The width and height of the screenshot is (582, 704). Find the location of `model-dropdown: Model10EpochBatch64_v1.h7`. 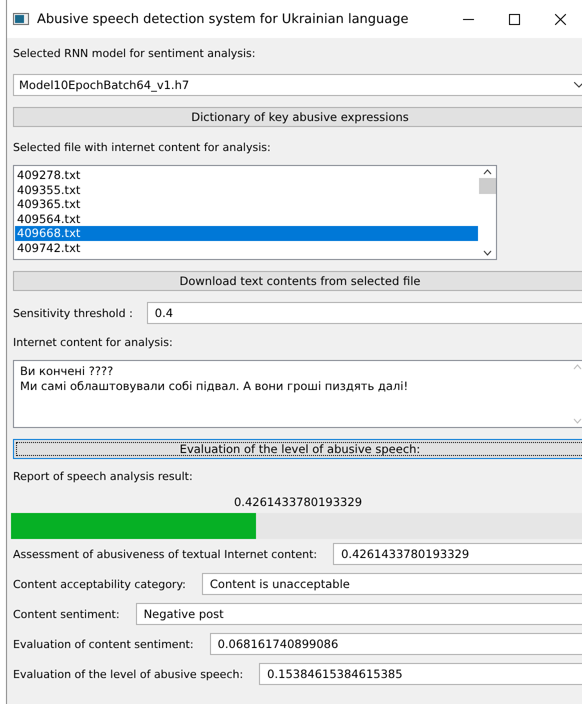

model-dropdown: Model10EpochBatch64_v1.h7 is located at coordinates (297, 85).